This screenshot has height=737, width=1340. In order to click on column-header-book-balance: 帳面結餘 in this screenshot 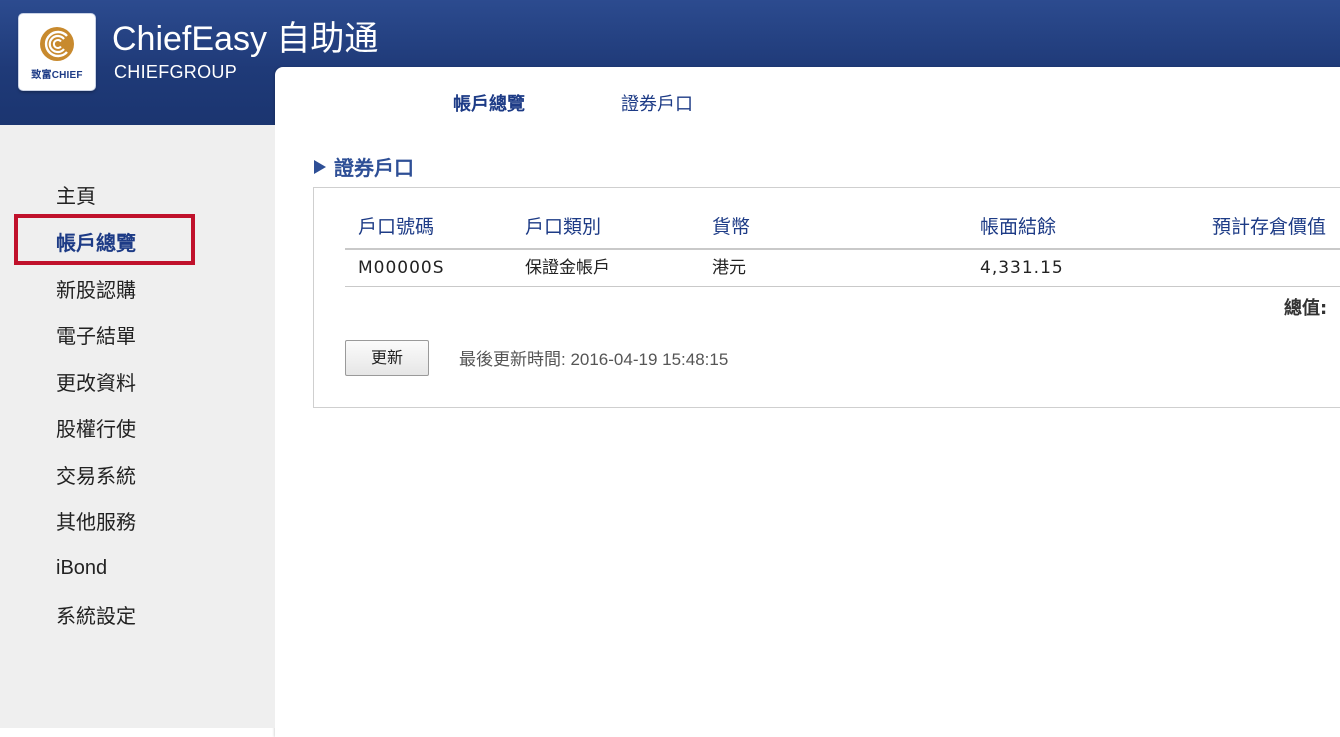, I will do `click(1018, 227)`.